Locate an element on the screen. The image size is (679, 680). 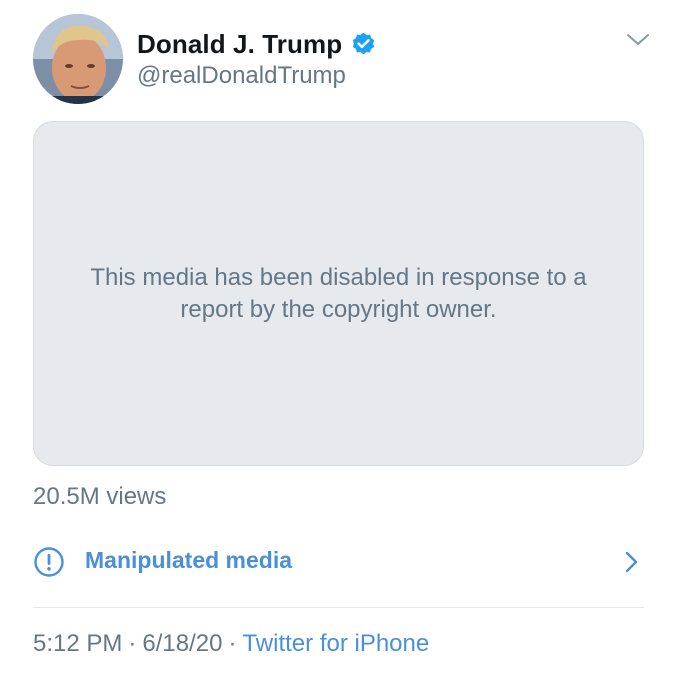
tweet-meta: 5:12 PM · 6/18/20 · Twitter for iPhone is located at coordinates (231, 644).